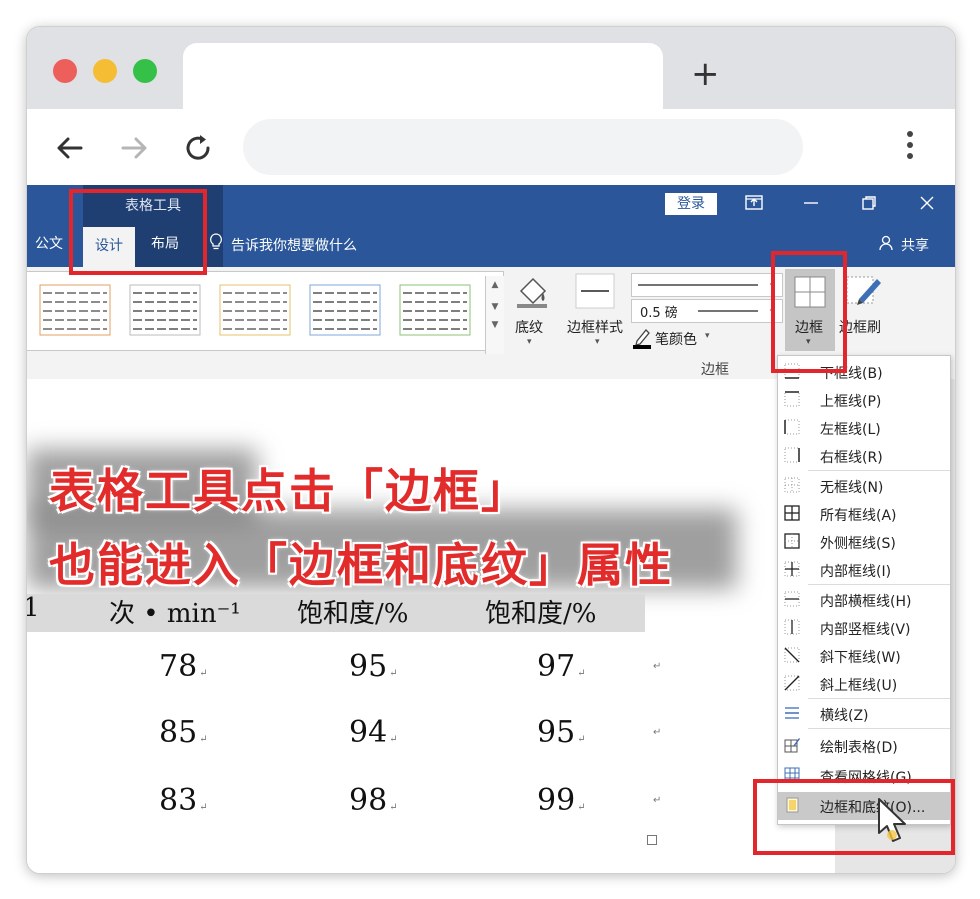 This screenshot has height=899, width=980. I want to click on lightbulb-icon, so click(216, 241).